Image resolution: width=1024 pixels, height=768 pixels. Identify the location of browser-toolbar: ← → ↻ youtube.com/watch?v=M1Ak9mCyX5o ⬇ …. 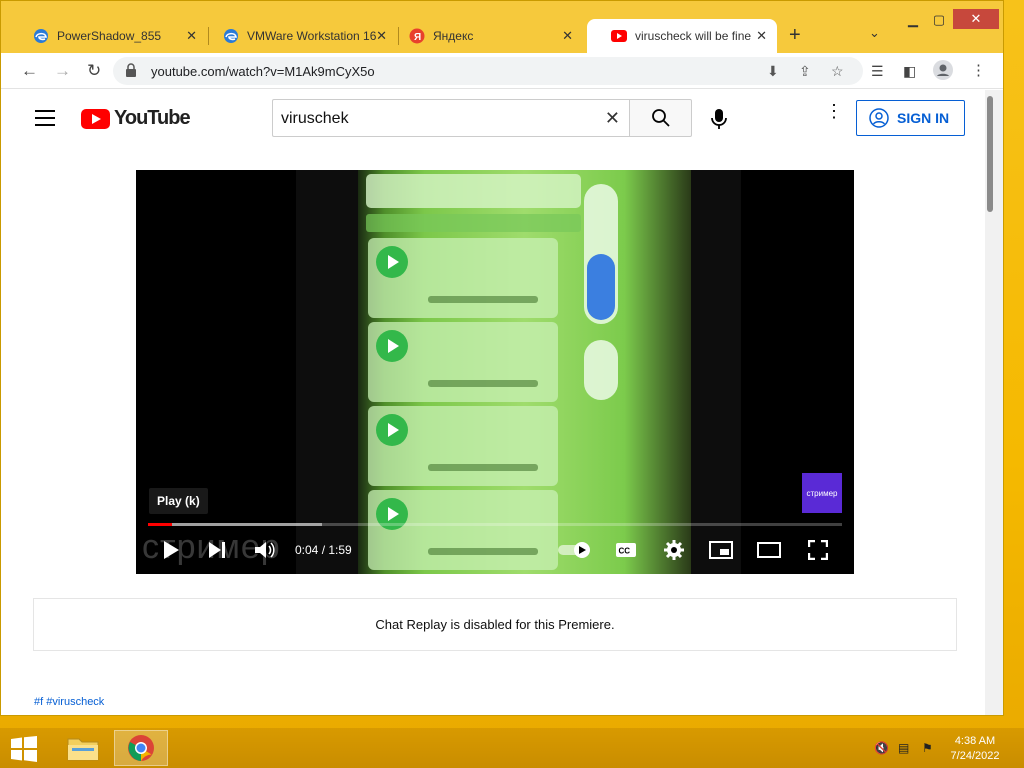
(502, 71).